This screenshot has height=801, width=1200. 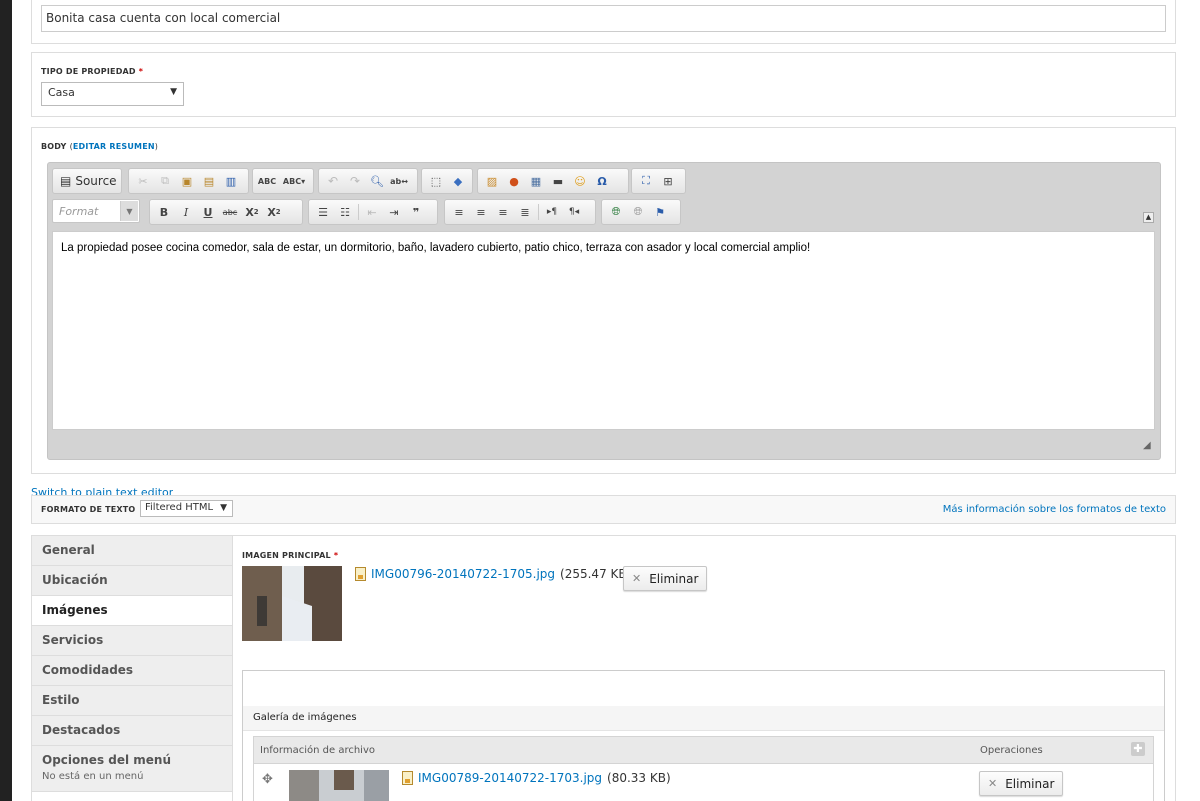 What do you see at coordinates (603, 18) in the screenshot?
I see `title-input: Bonita casa cuenta con local comercial` at bounding box center [603, 18].